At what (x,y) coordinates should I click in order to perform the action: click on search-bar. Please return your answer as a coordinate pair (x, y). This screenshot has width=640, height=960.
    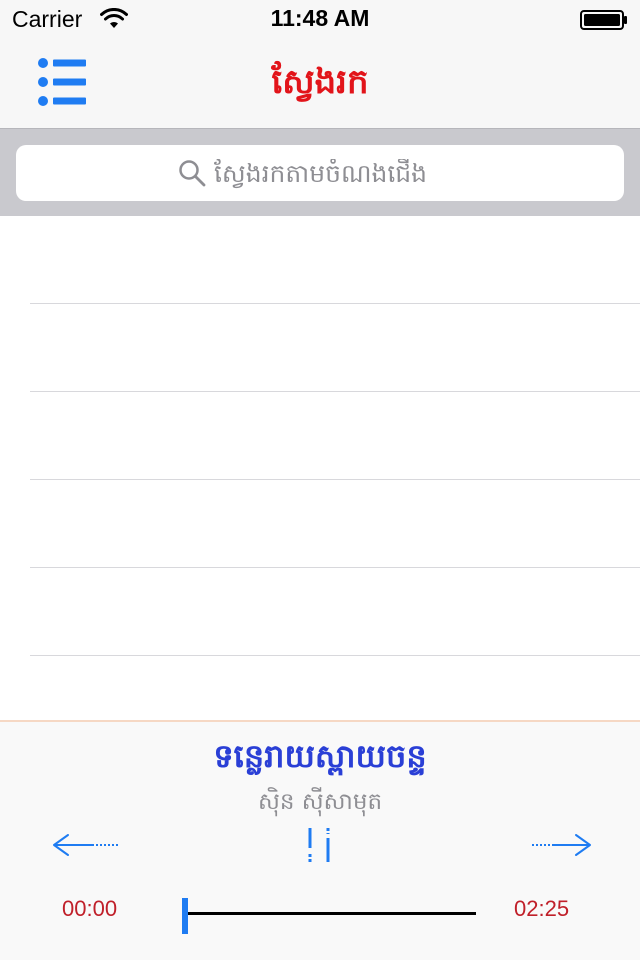
    Looking at the image, I should click on (320, 172).